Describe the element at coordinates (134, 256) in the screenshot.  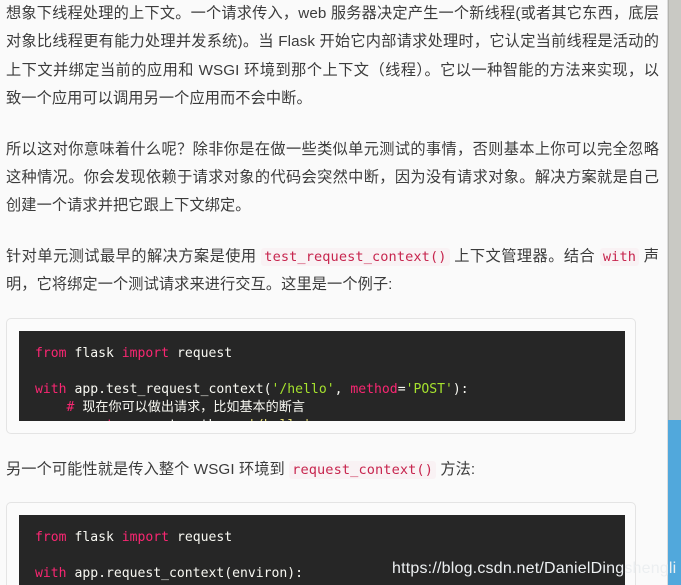
I see `text-run: 针对单元测试最早的解决方案是使用` at that location.